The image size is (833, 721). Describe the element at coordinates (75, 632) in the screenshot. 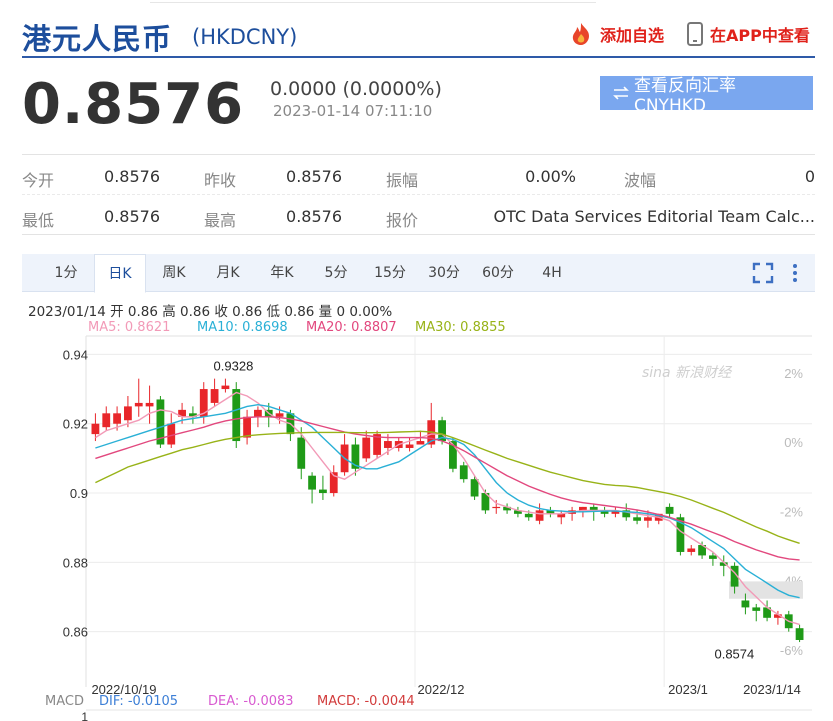

I see `y-tick-label: 0.86` at that location.